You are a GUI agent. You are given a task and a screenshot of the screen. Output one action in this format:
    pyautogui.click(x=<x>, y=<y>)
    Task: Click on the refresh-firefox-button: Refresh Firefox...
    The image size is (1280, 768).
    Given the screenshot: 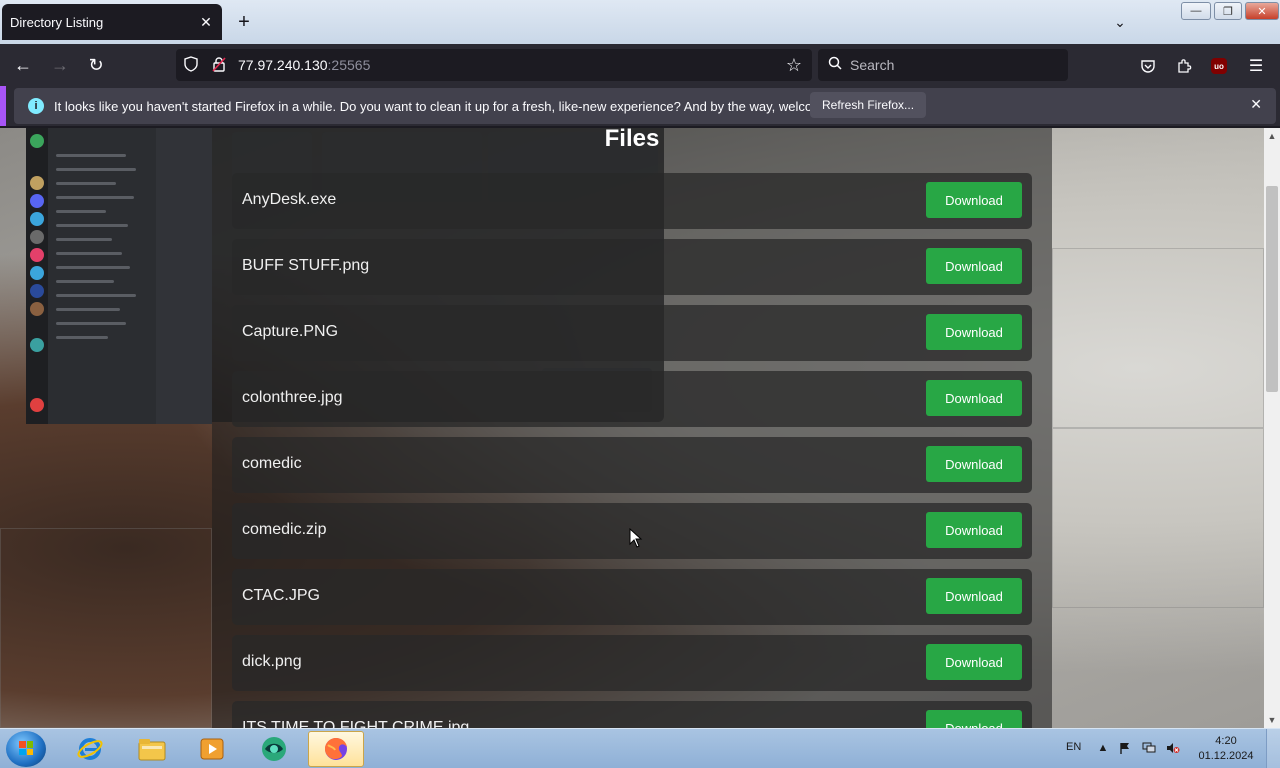 What is the action you would take?
    pyautogui.click(x=868, y=105)
    